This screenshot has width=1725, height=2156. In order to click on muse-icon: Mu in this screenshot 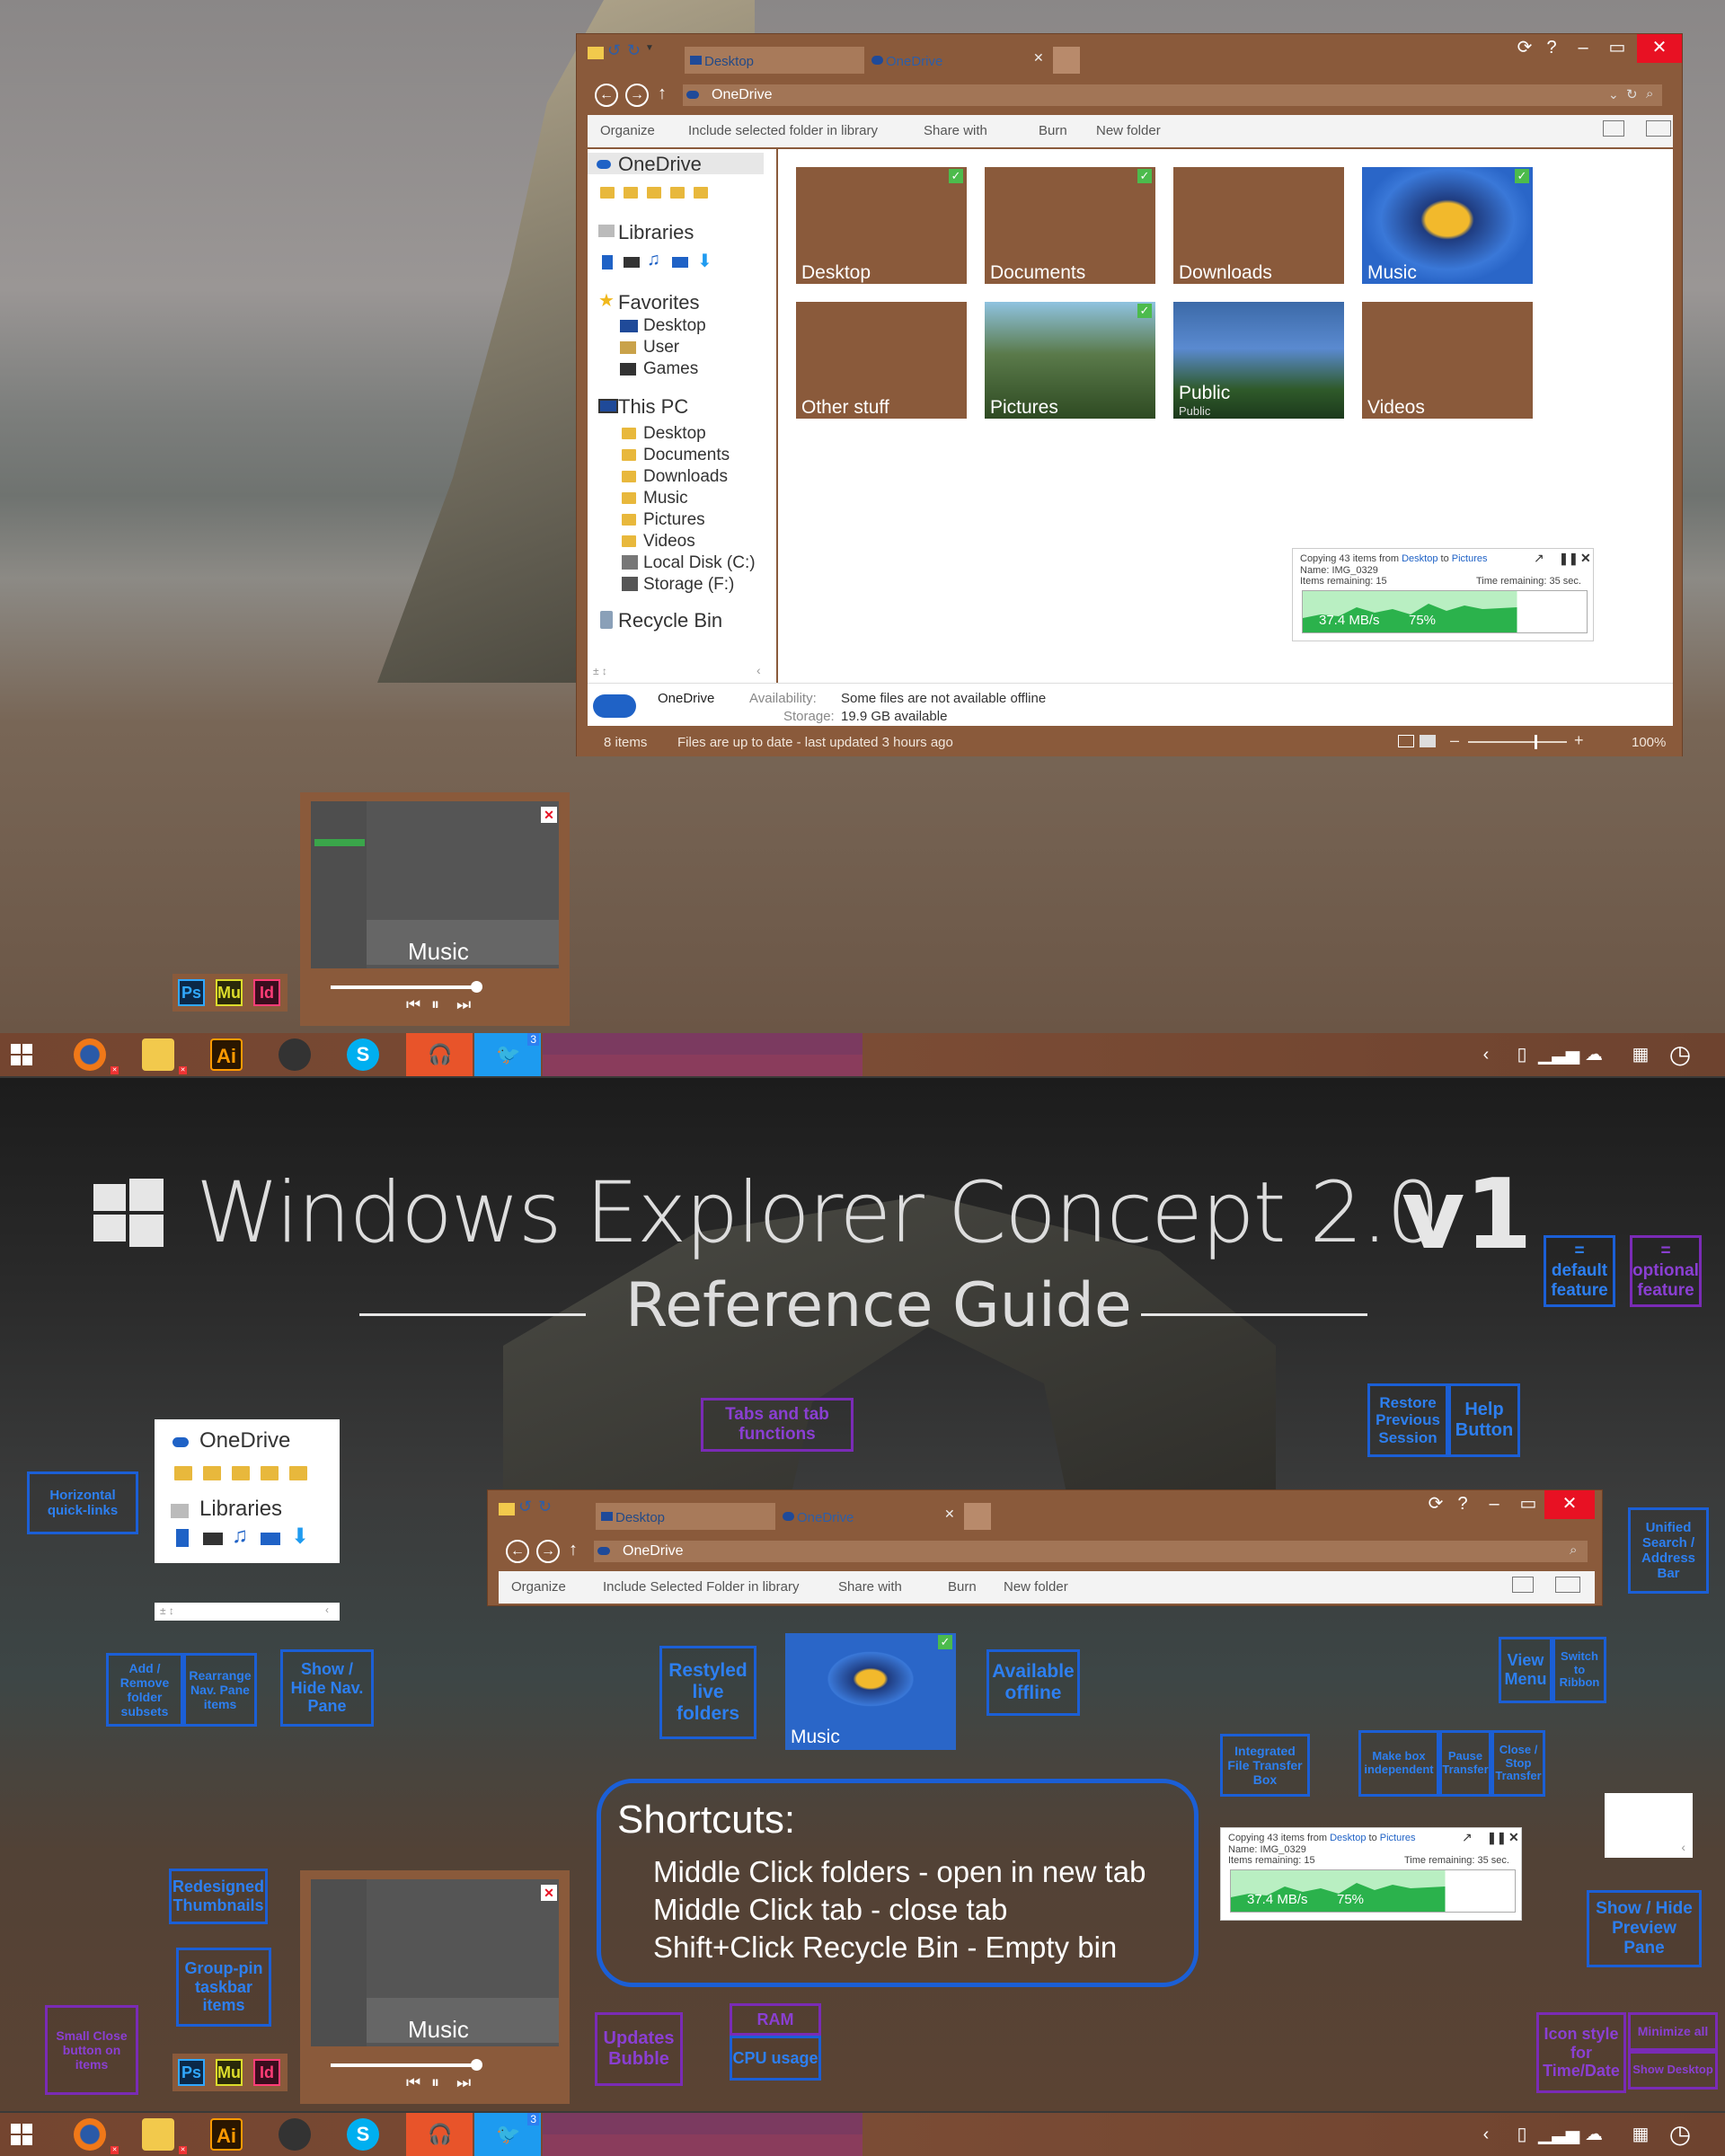, I will do `click(229, 2073)`.